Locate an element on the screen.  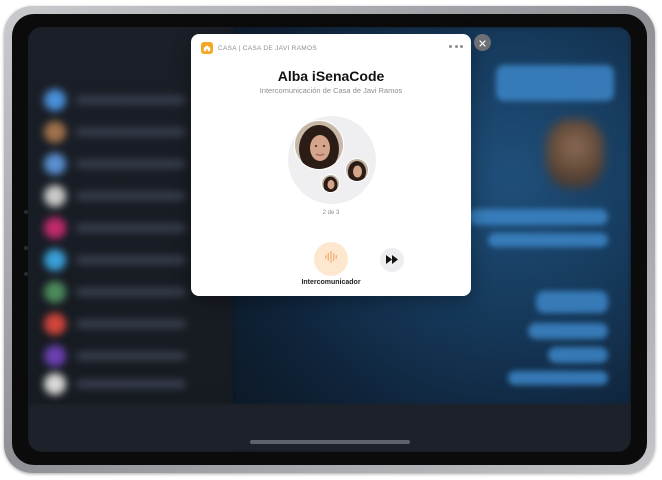
skip-button is located at coordinates (392, 260).